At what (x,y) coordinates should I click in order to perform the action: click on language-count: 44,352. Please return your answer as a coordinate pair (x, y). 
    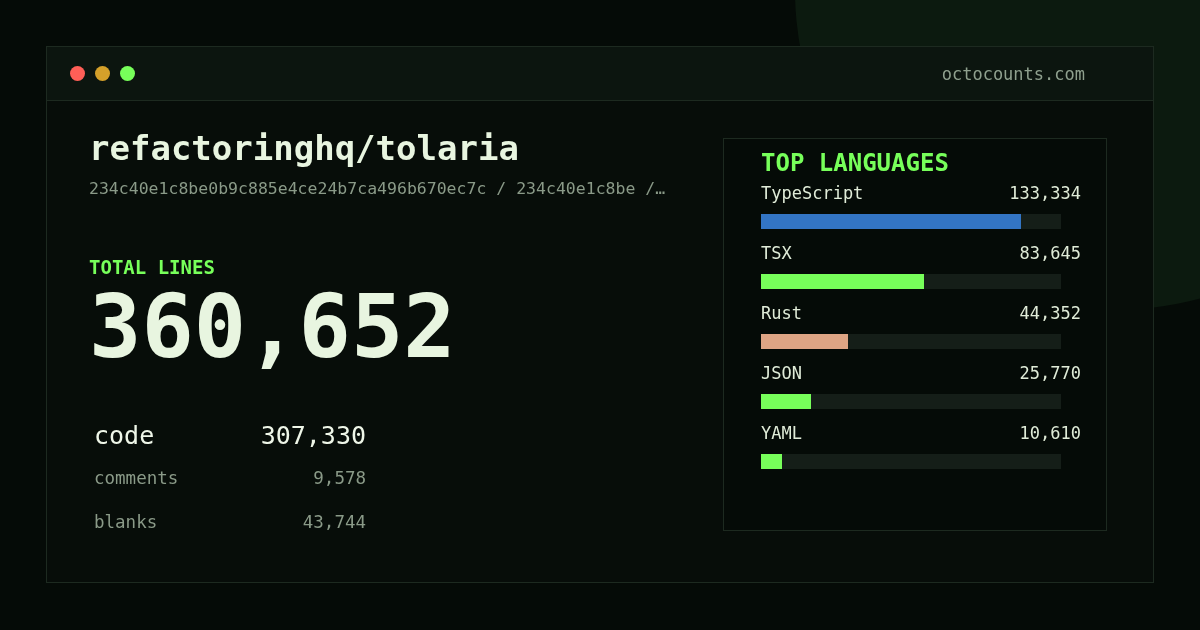
    Looking at the image, I should click on (1050, 313).